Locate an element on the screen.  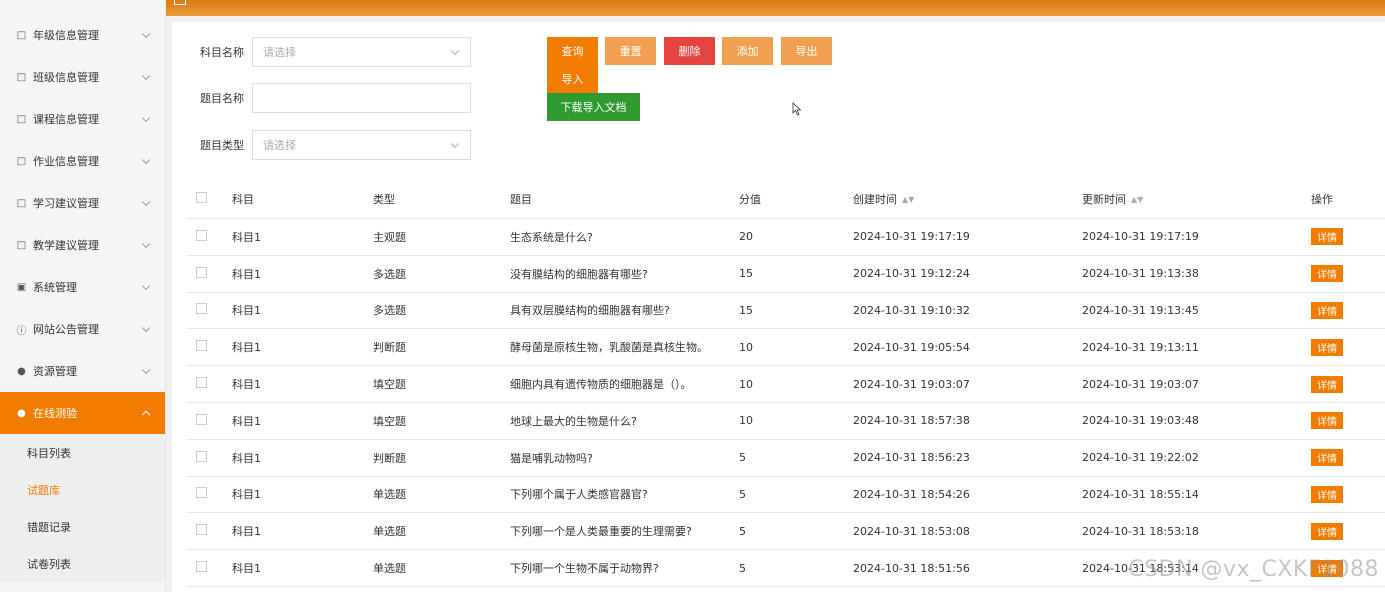
export-button: 导出 is located at coordinates (806, 51).